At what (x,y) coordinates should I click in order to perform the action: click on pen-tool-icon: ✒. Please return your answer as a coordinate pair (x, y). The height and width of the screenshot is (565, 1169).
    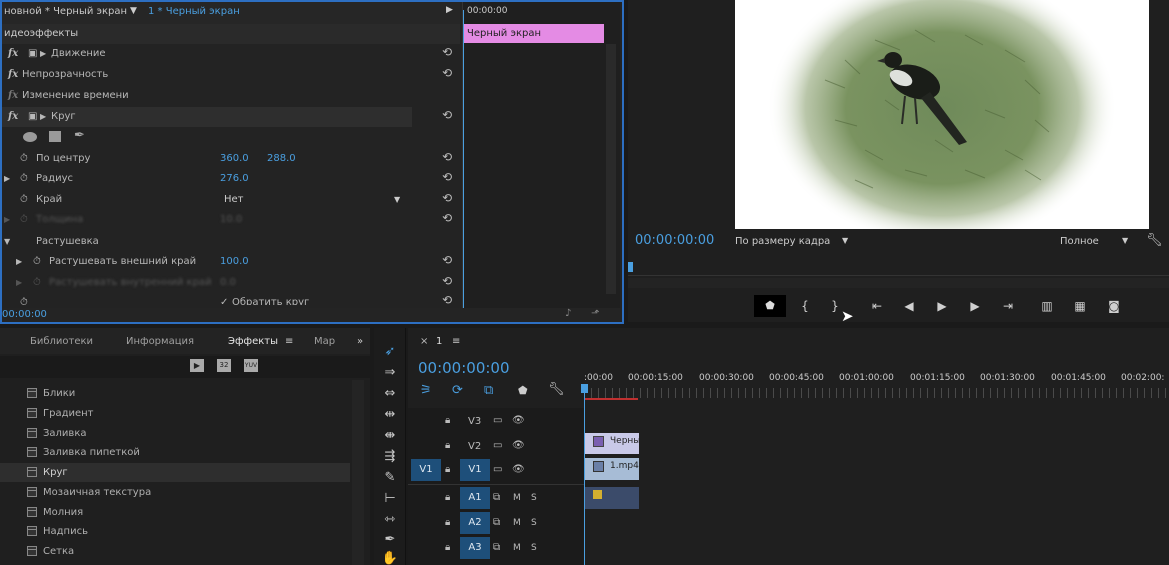
    Looking at the image, I should click on (390, 540).